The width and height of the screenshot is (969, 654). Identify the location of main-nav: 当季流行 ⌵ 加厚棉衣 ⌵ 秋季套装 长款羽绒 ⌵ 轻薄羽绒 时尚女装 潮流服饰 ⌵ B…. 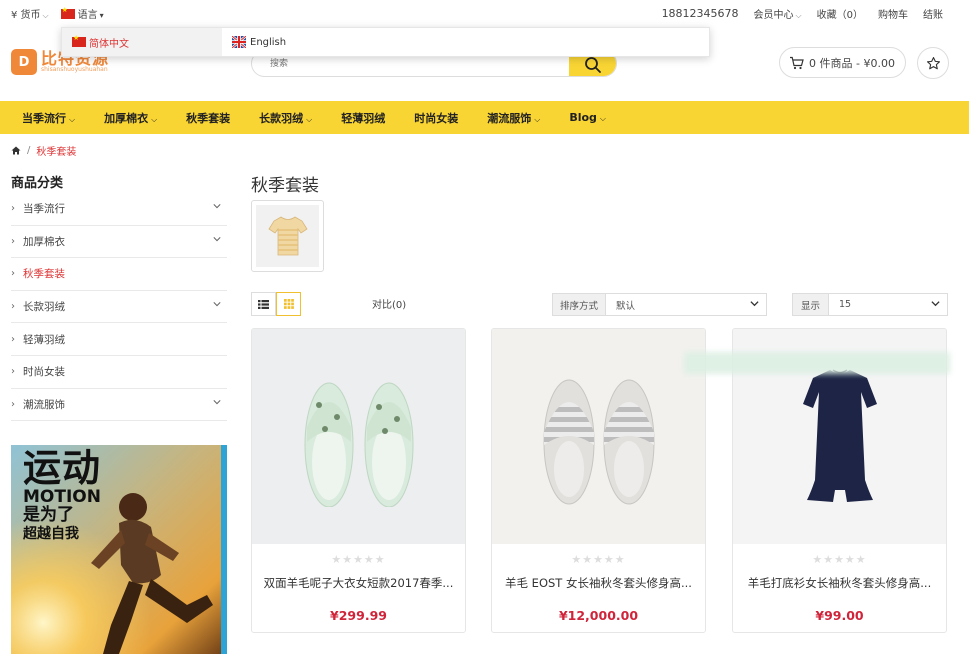
(484, 117).